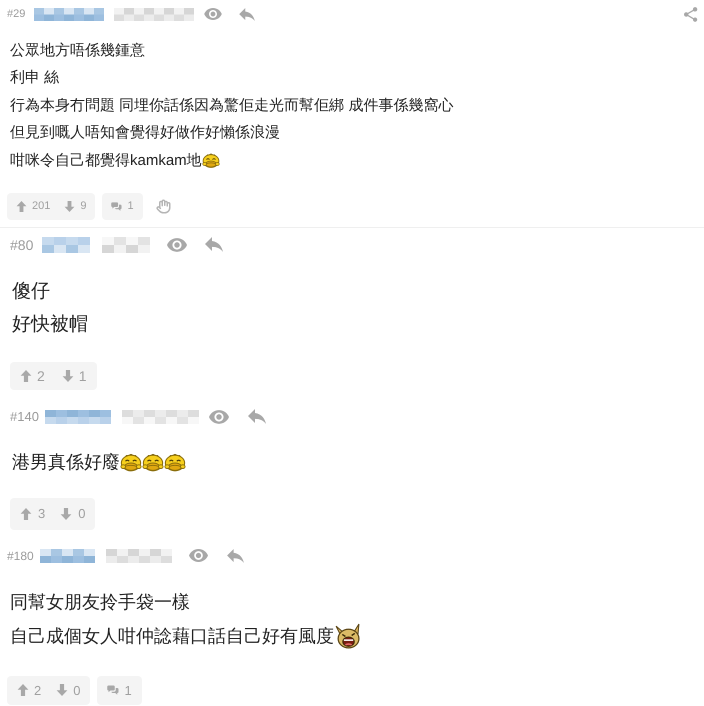 The width and height of the screenshot is (704, 706). What do you see at coordinates (100, 603) in the screenshot?
I see `post-text: 同幫女朋友拎手袋一樣` at bounding box center [100, 603].